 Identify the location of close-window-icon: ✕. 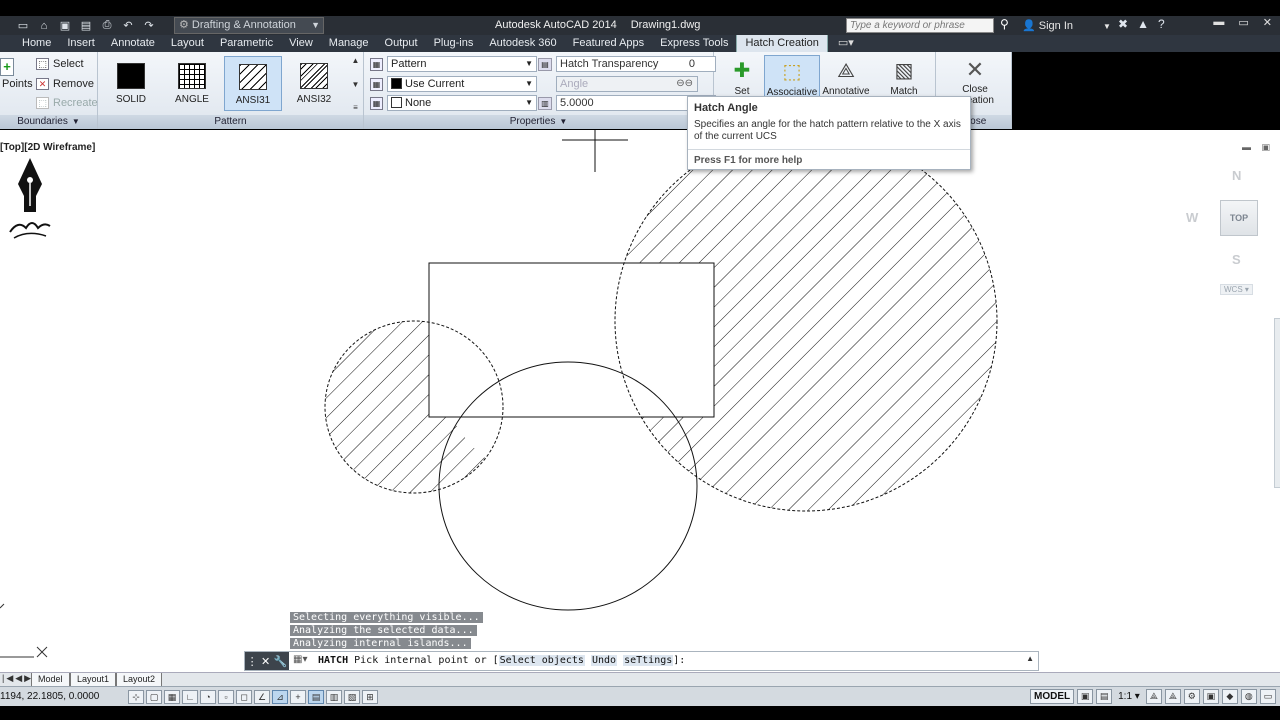
(1267, 22).